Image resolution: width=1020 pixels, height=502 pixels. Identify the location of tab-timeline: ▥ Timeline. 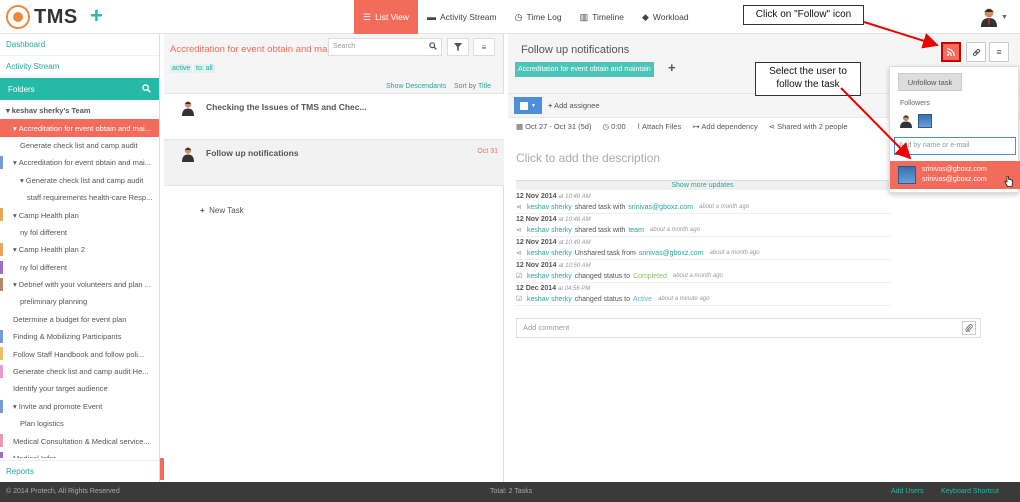
(602, 17).